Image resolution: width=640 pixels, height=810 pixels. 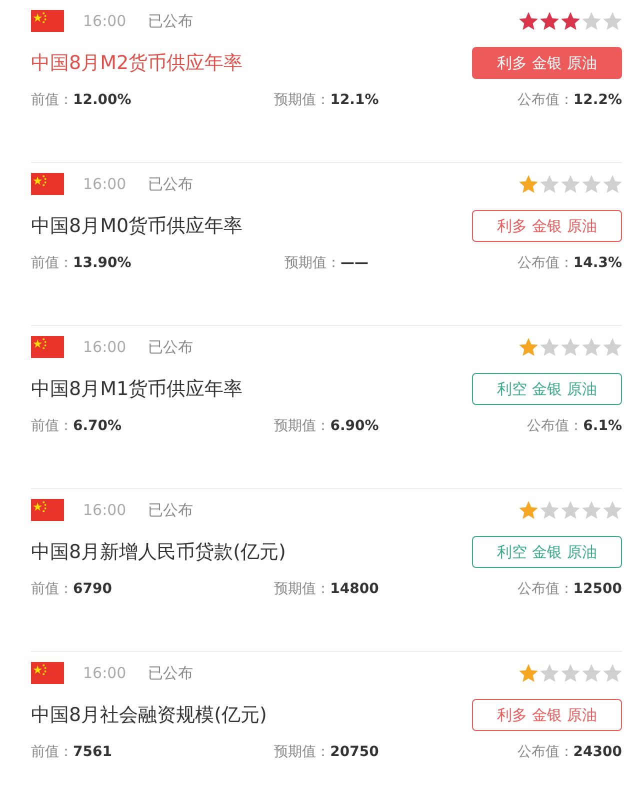 What do you see at coordinates (97, 426) in the screenshot?
I see `value-number: 6.70%` at bounding box center [97, 426].